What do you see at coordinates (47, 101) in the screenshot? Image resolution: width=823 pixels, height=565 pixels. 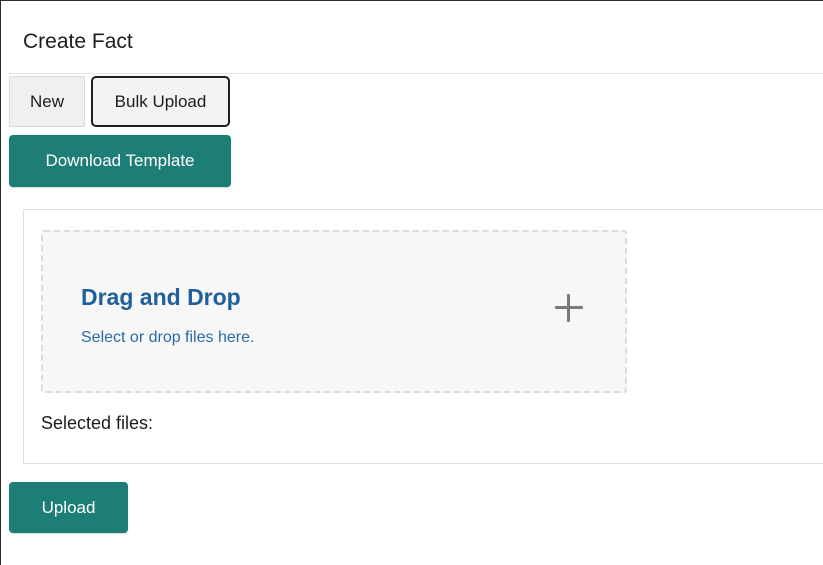 I see `tab-new: New` at bounding box center [47, 101].